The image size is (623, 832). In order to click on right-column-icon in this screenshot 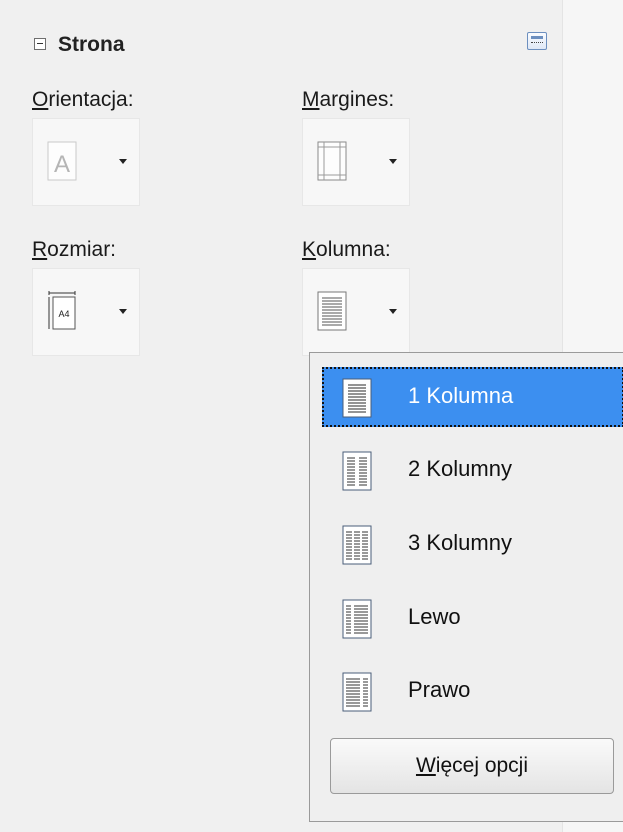, I will do `click(357, 692)`.